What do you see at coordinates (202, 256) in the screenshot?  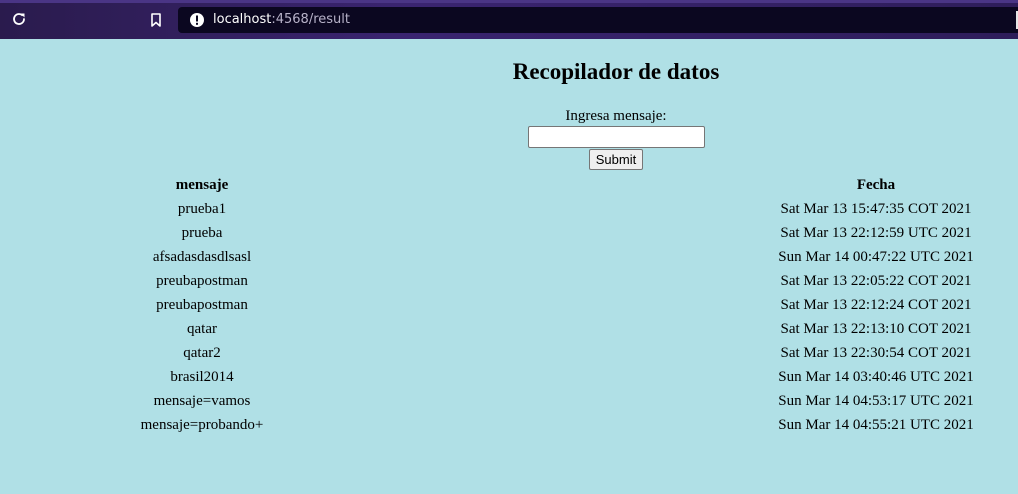 I see `cell-mensaje: afsadasdasdlsasl` at bounding box center [202, 256].